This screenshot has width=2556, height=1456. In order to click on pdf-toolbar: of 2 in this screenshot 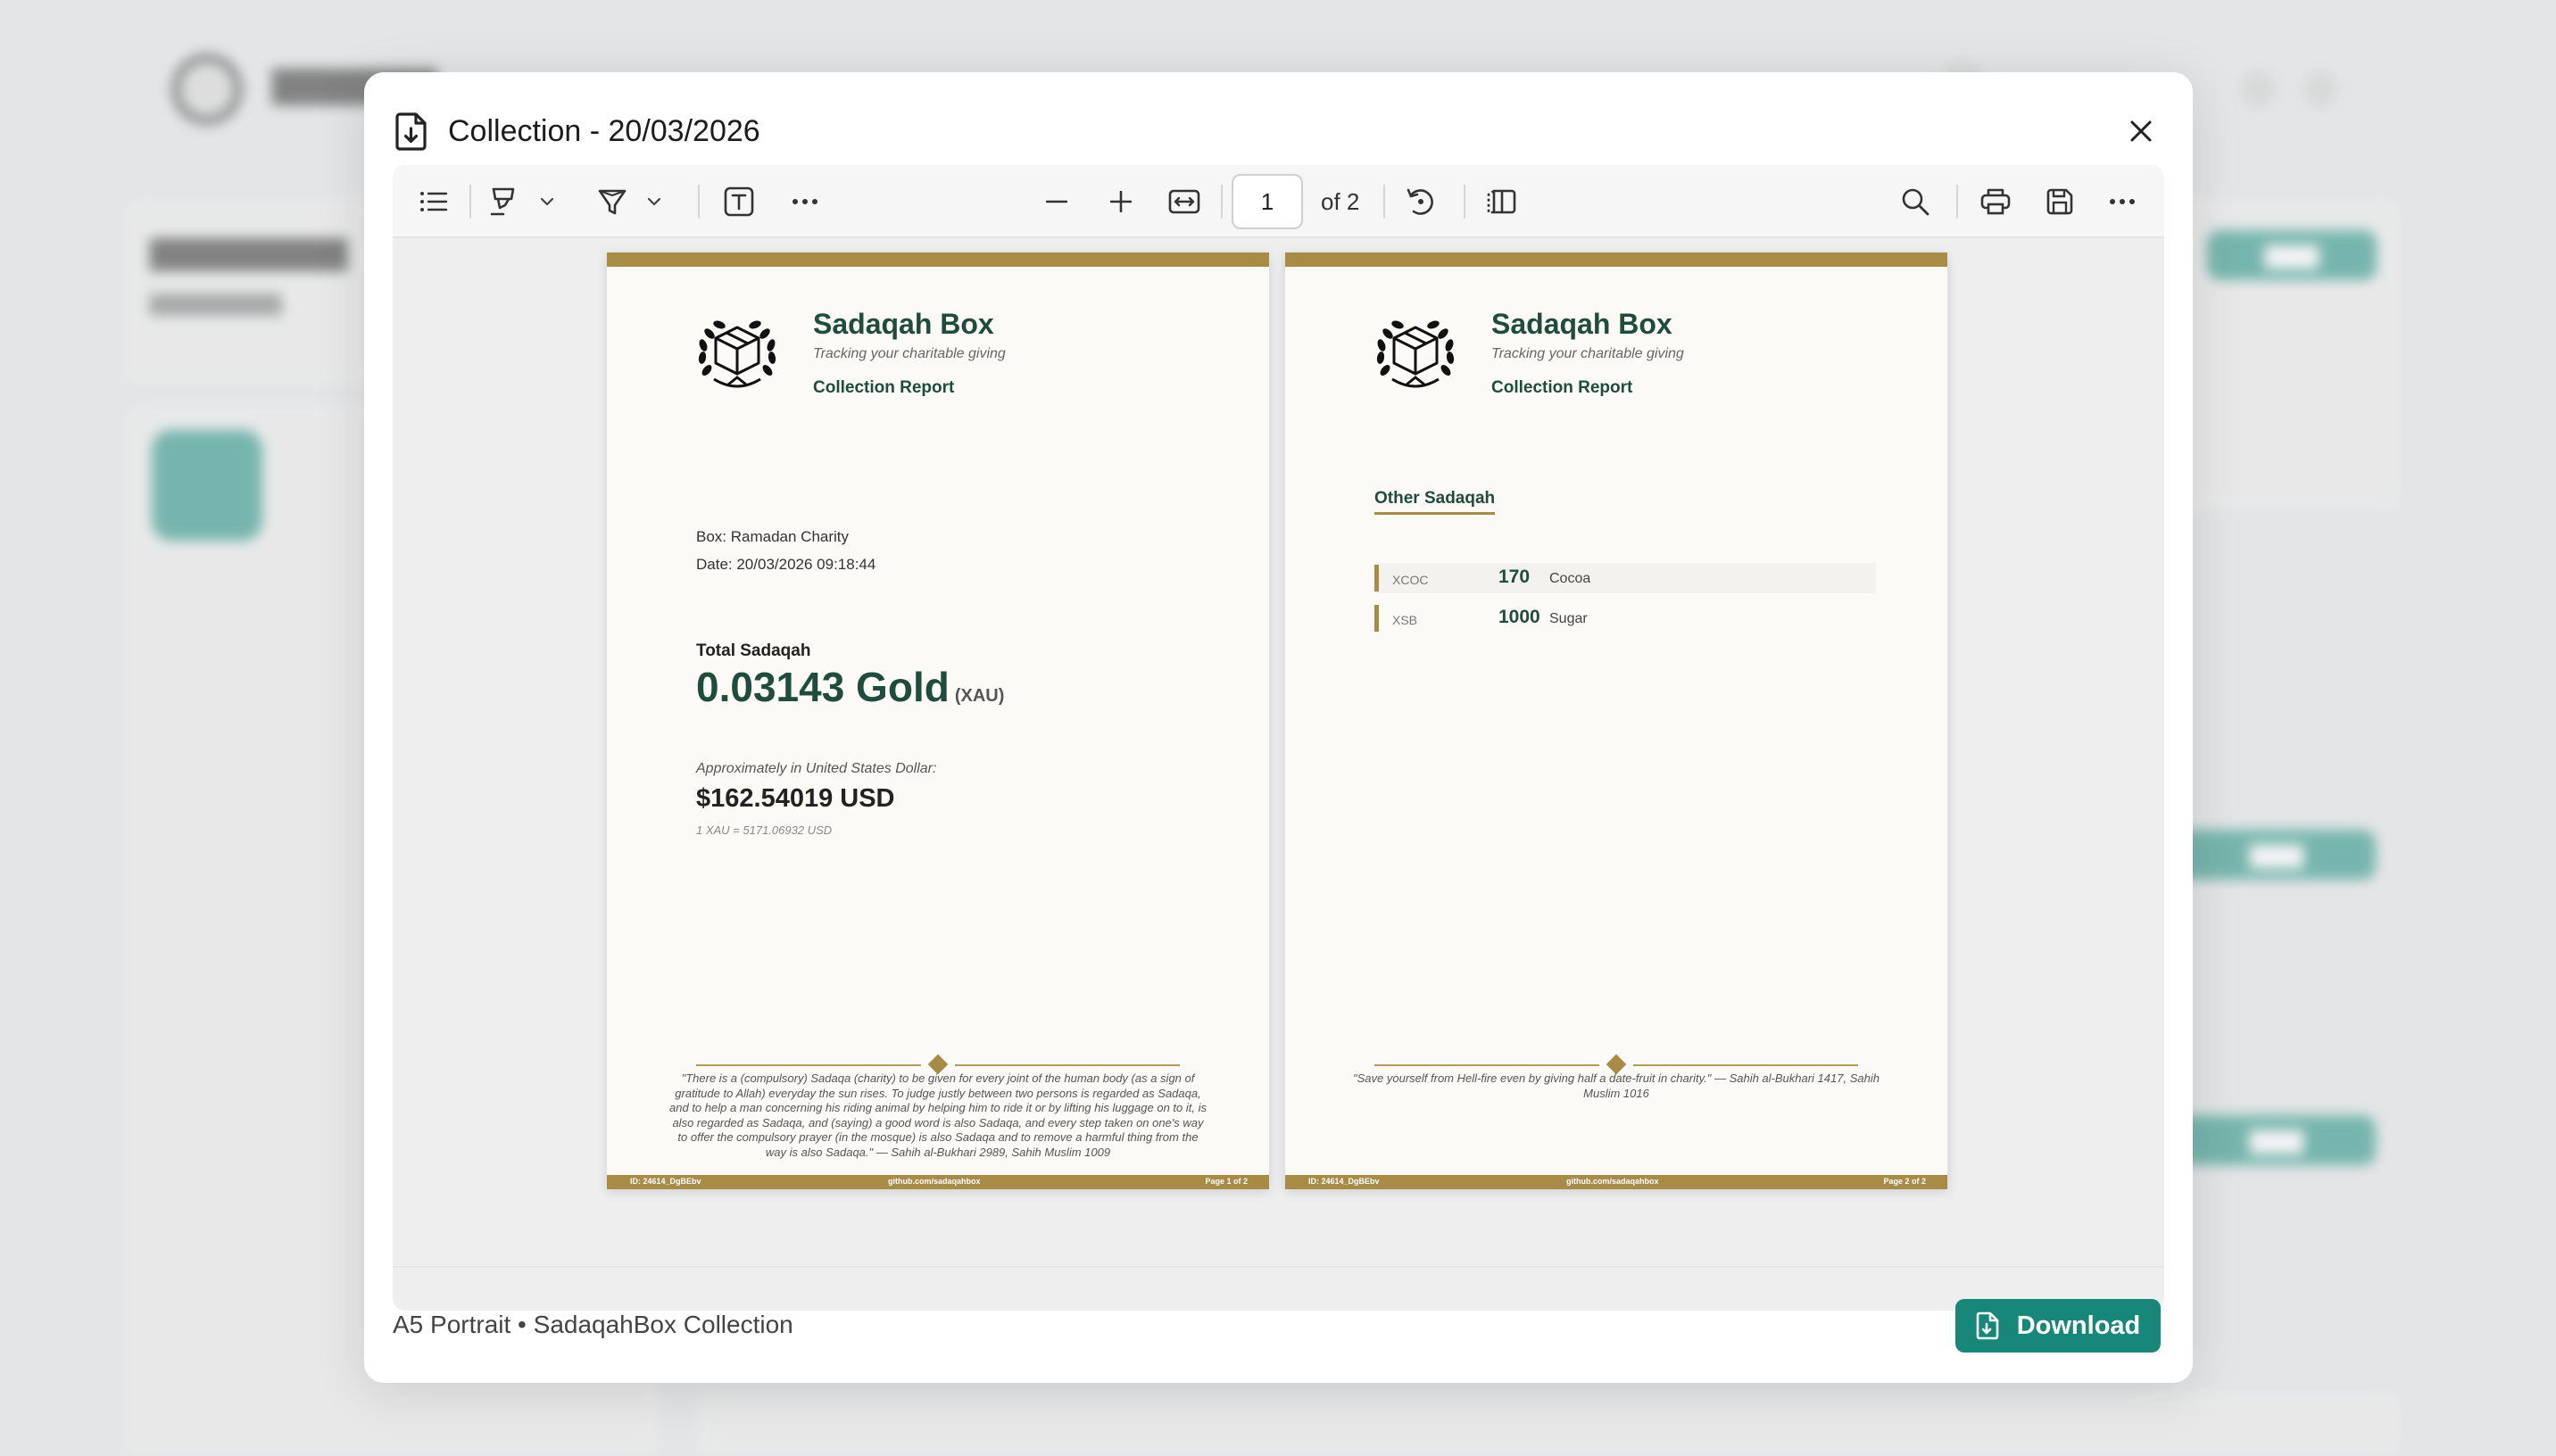, I will do `click(1278, 202)`.